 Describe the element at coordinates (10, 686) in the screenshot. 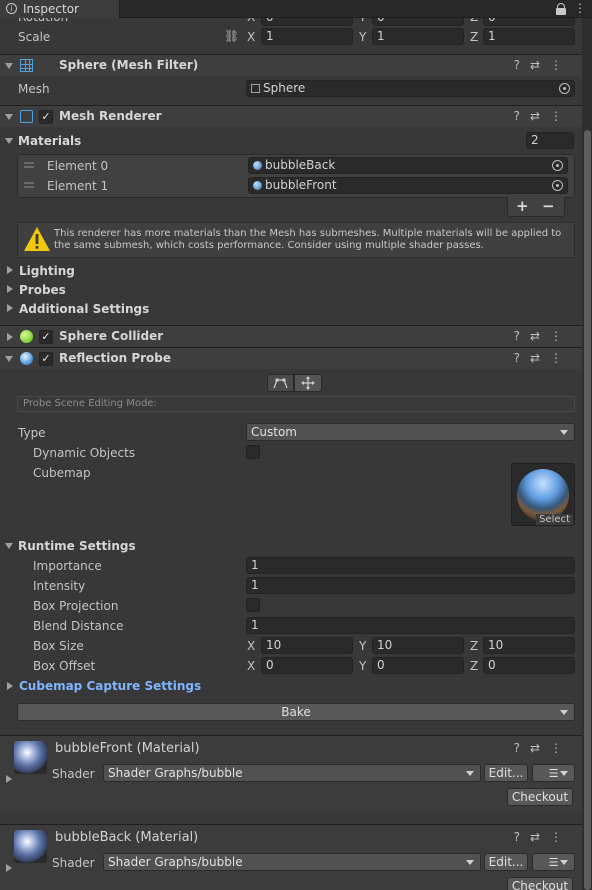

I see `cubemap-capture-foldout-icon` at that location.